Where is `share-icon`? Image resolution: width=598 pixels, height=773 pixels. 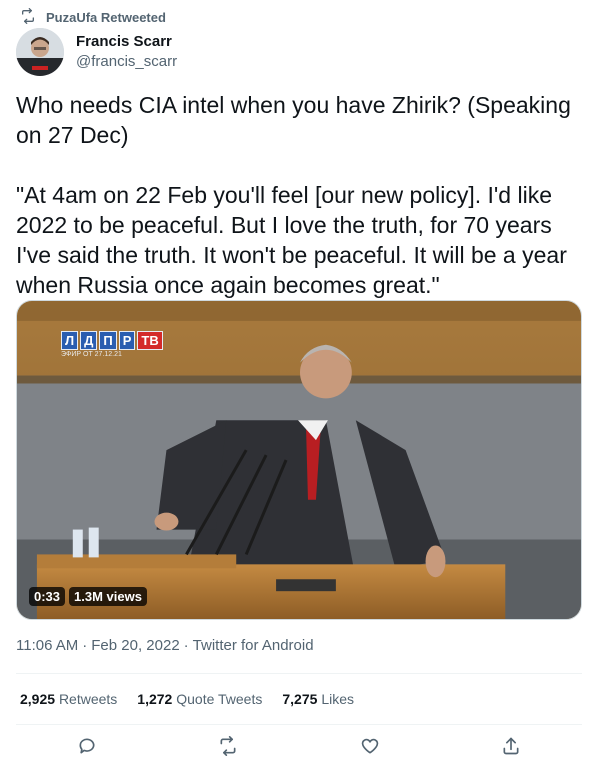 share-icon is located at coordinates (511, 748).